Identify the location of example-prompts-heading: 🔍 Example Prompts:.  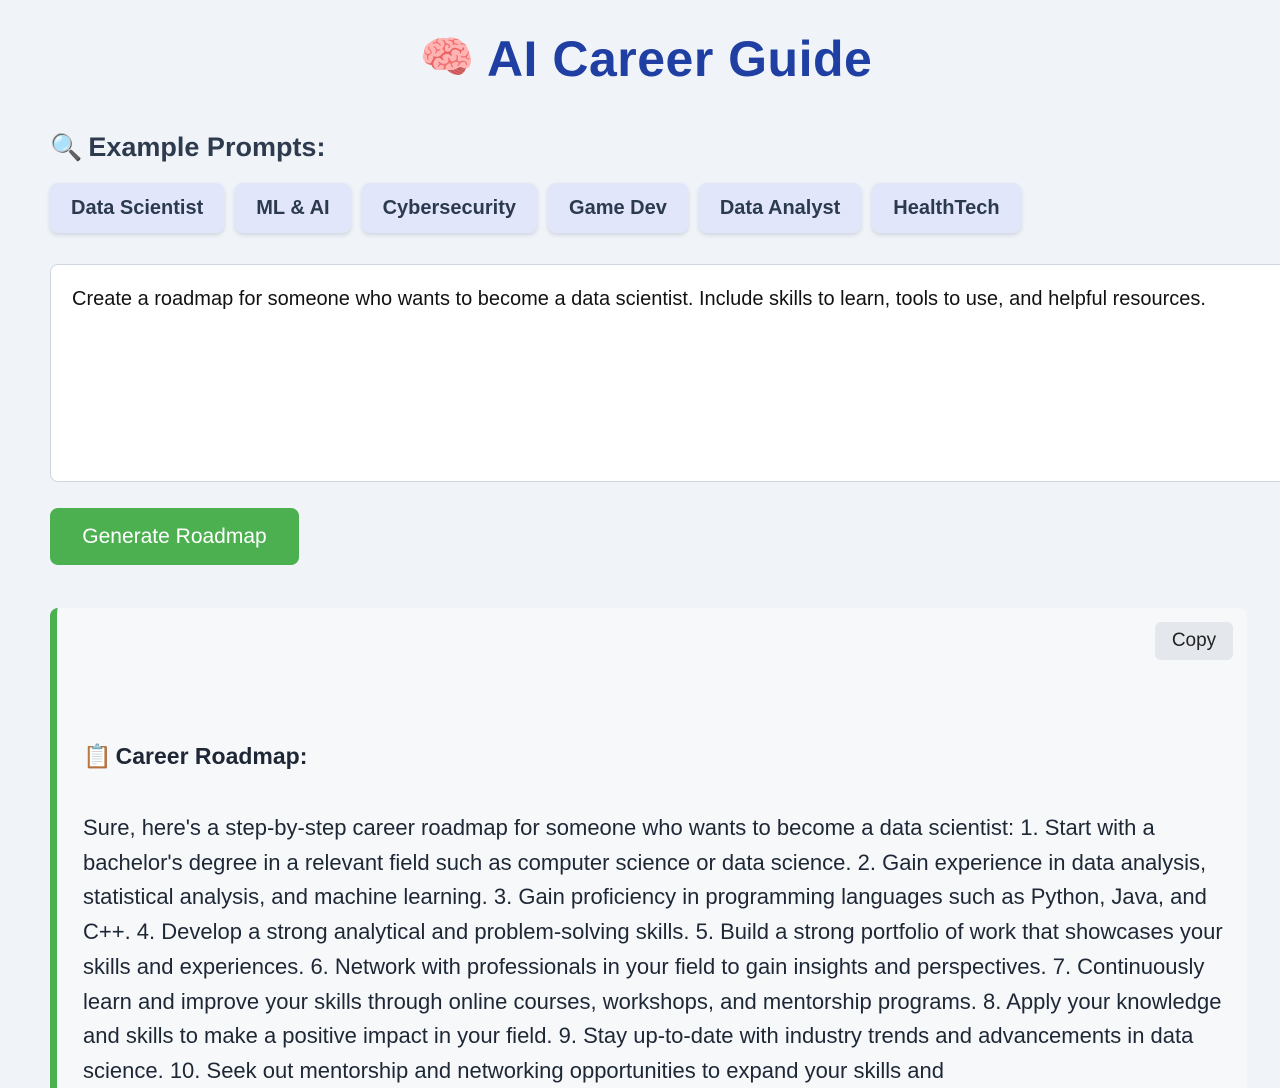
(187, 147).